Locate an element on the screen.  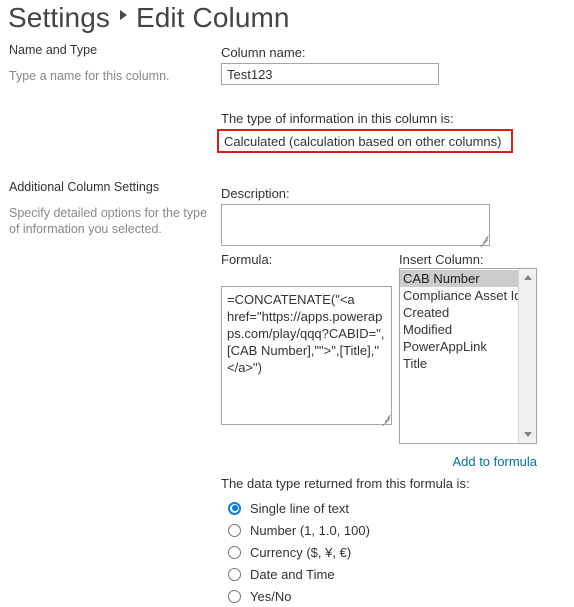
add-to-formula-link: Add to formula is located at coordinates (492, 461).